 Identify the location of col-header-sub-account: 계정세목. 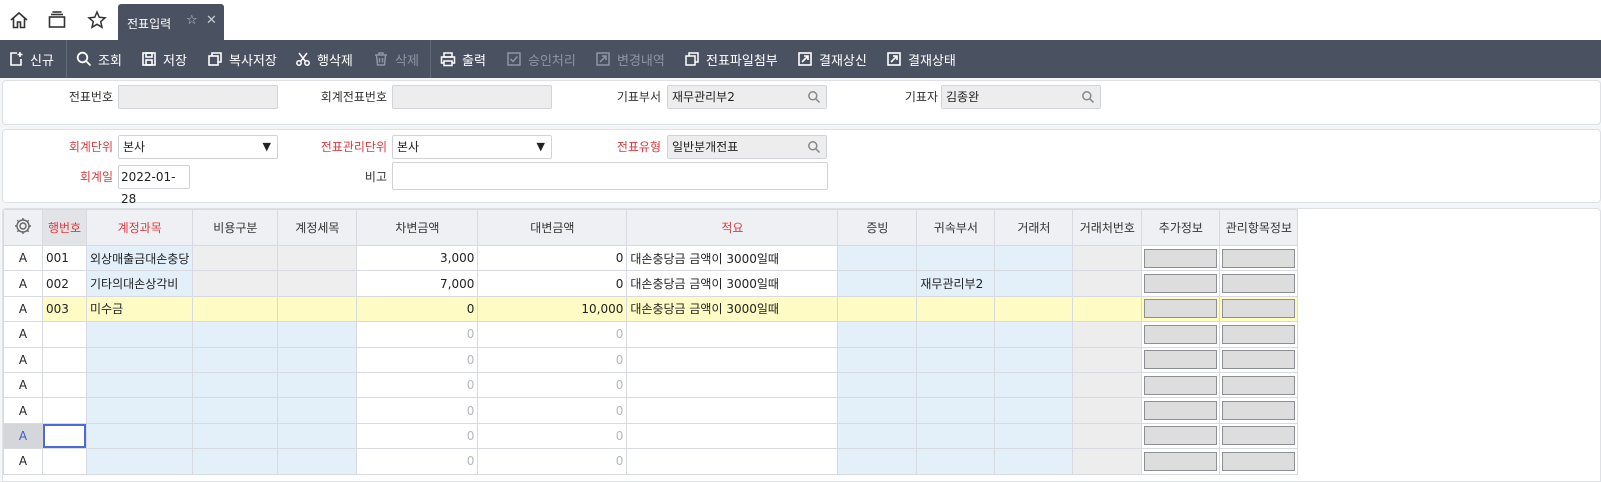
(317, 227).